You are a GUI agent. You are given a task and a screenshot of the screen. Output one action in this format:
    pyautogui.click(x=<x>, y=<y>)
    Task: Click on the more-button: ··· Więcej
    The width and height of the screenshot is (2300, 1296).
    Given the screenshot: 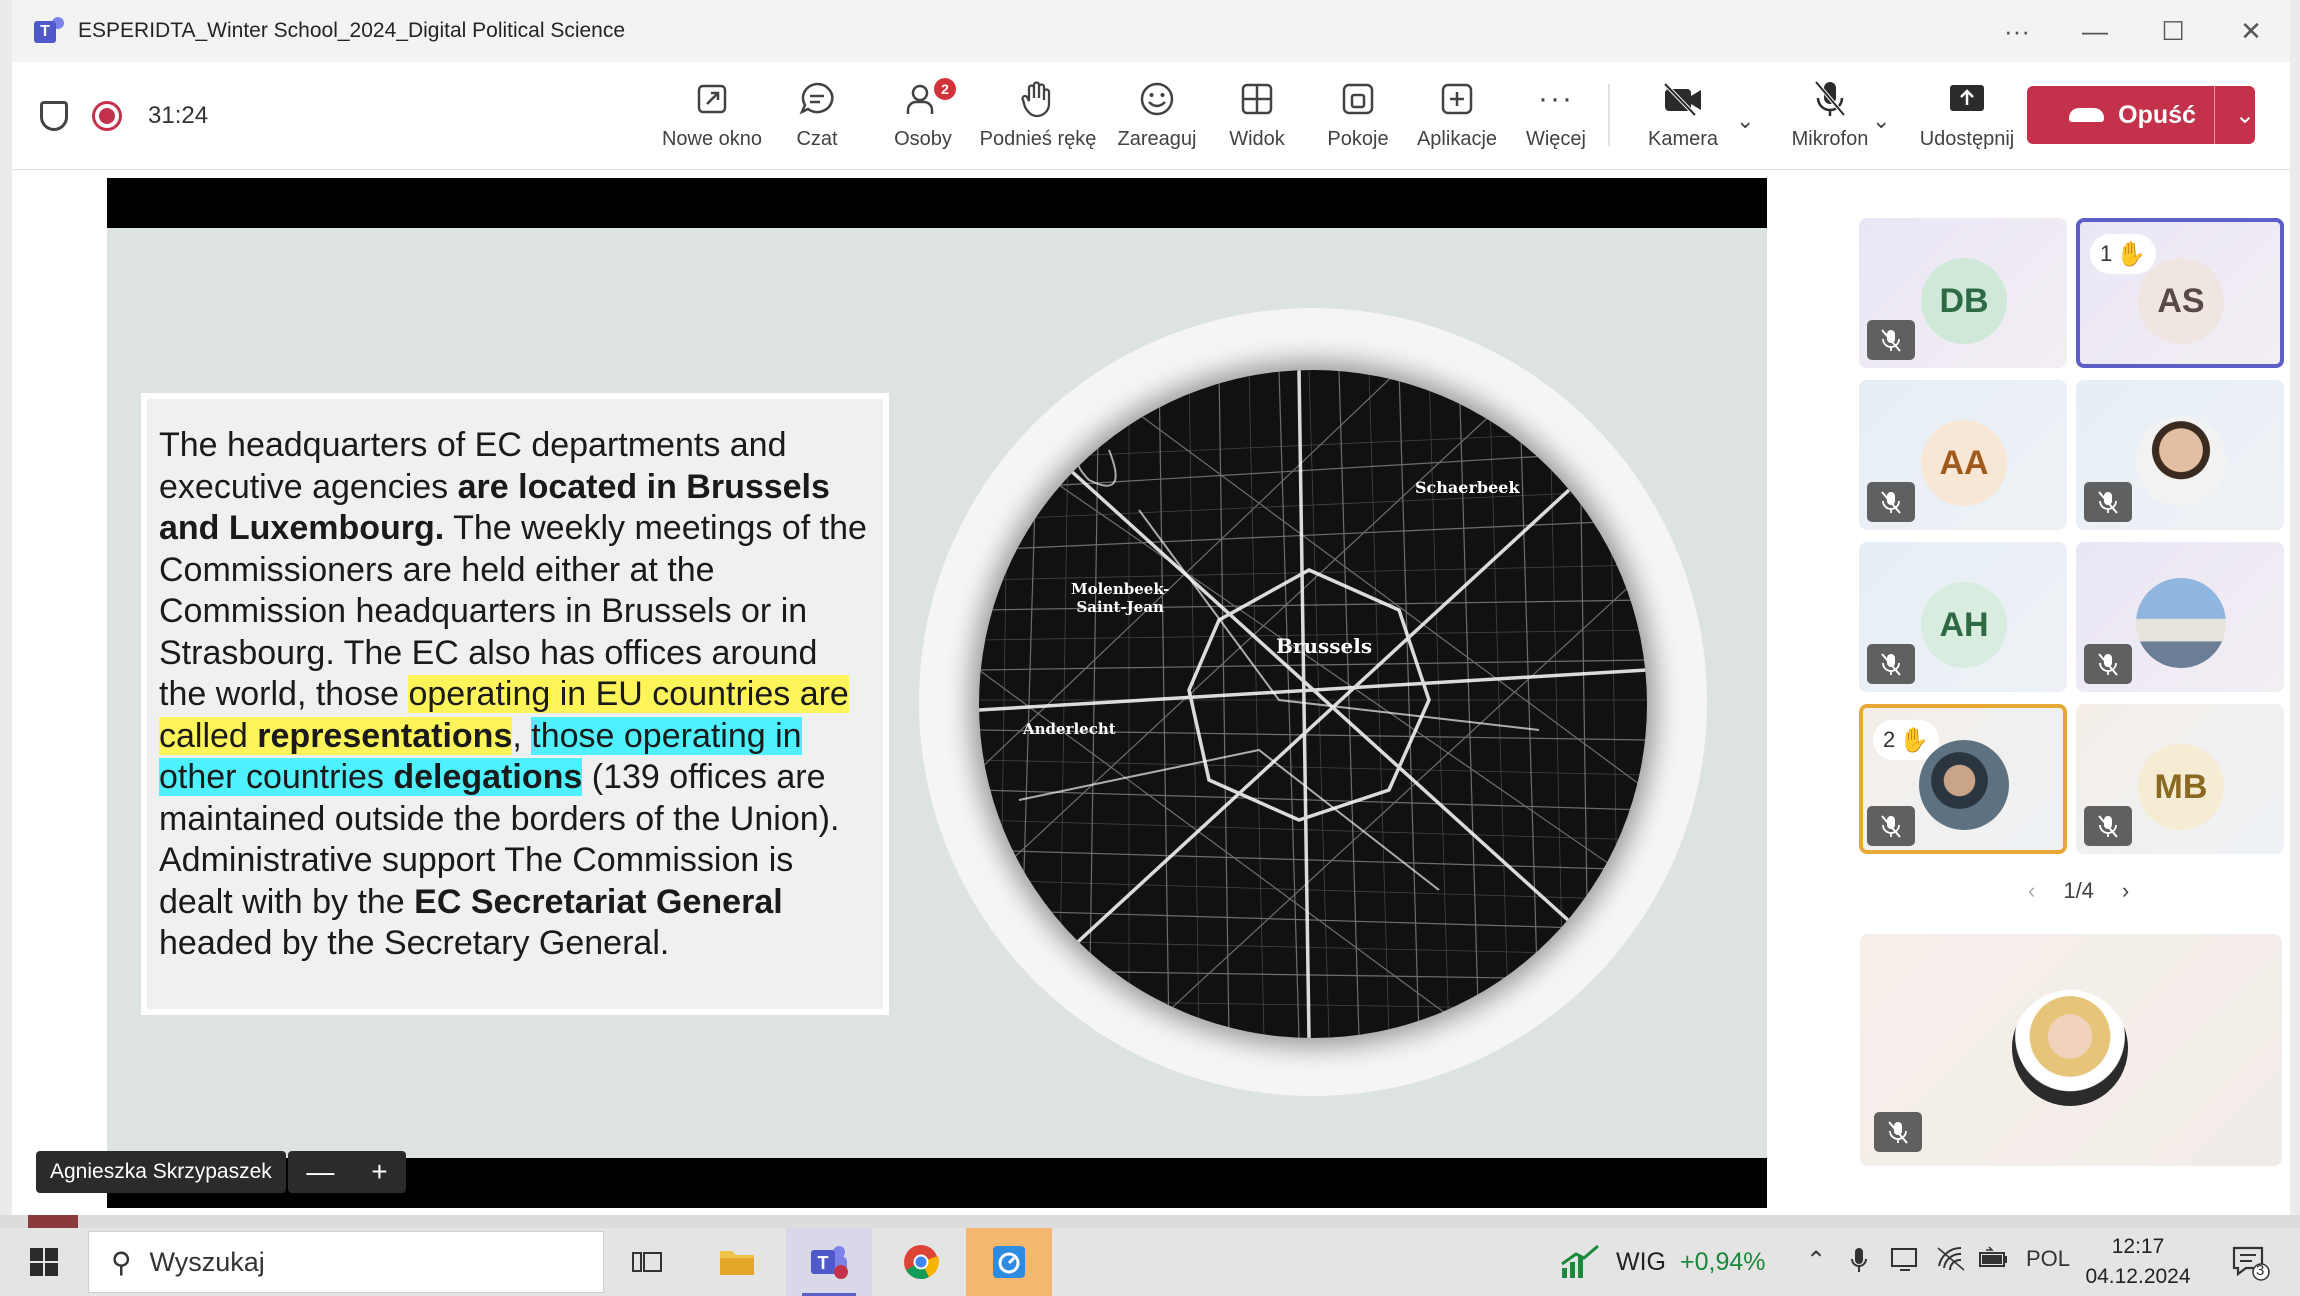 What is the action you would take?
    pyautogui.click(x=1556, y=119)
    